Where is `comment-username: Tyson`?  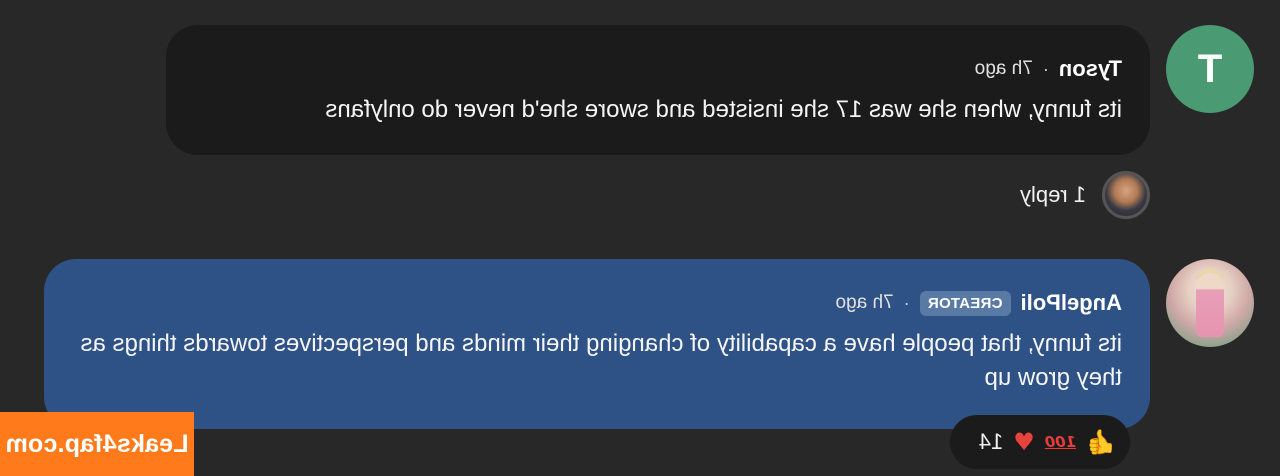
comment-username: Tyson is located at coordinates (1090, 69).